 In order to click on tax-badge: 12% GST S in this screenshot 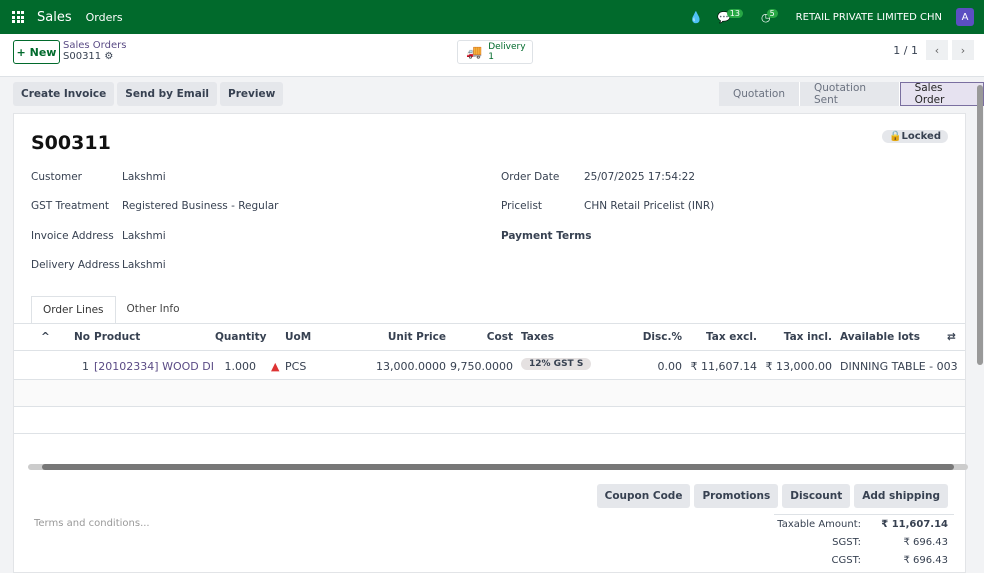, I will do `click(556, 364)`.